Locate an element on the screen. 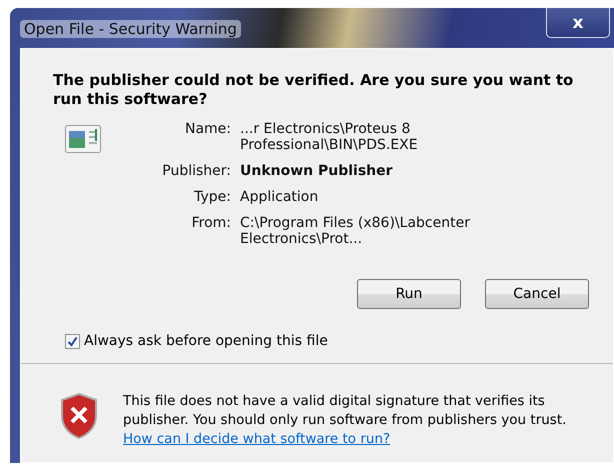 The image size is (614, 468). close-button: x is located at coordinates (578, 23).